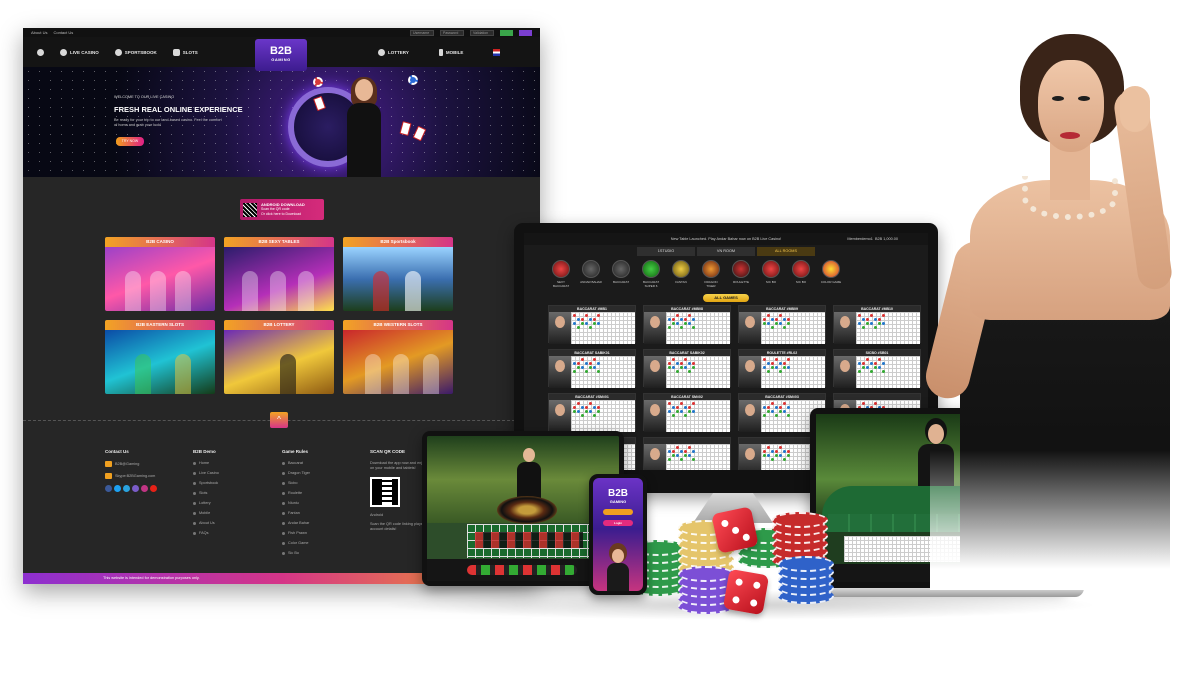 Image resolution: width=1201 pixels, height=695 pixels. I want to click on validation-field: Validation, so click(482, 32).